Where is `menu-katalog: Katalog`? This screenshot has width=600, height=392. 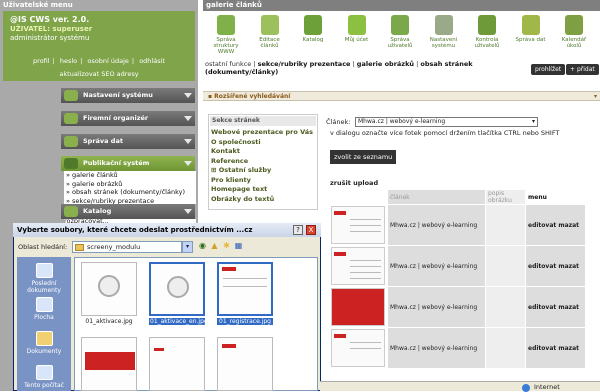 menu-katalog: Katalog is located at coordinates (128, 211).